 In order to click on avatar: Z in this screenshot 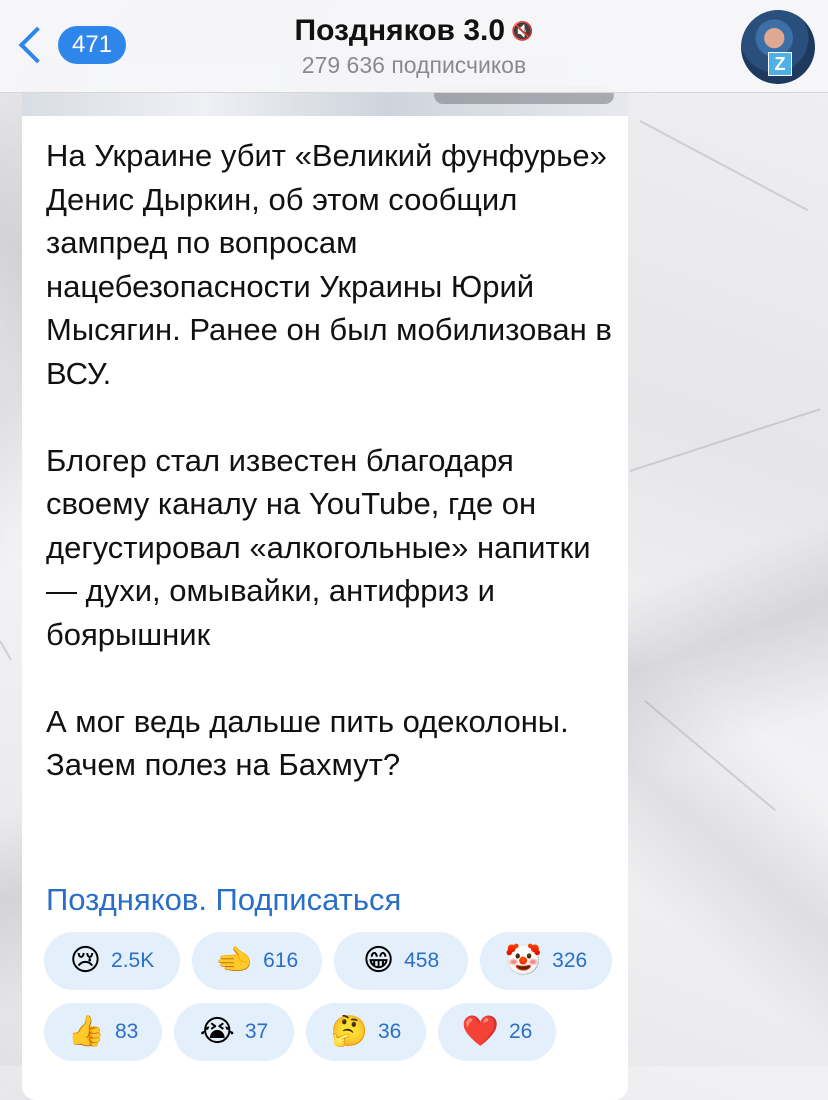, I will do `click(778, 47)`.